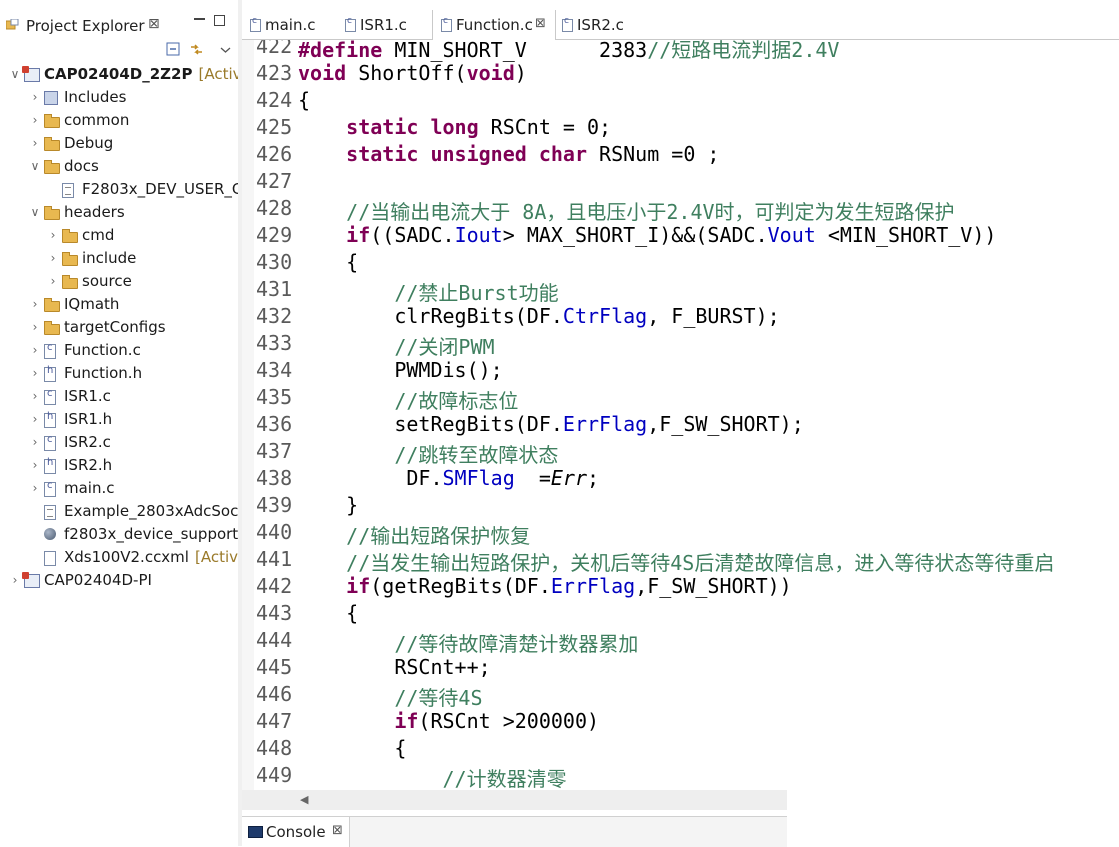 Image resolution: width=1119 pixels, height=847 pixels. What do you see at coordinates (119, 166) in the screenshot?
I see `tree-item: ∨ docs` at bounding box center [119, 166].